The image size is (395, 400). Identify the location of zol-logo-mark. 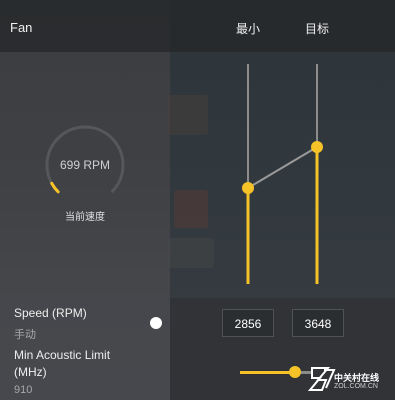
(319, 379).